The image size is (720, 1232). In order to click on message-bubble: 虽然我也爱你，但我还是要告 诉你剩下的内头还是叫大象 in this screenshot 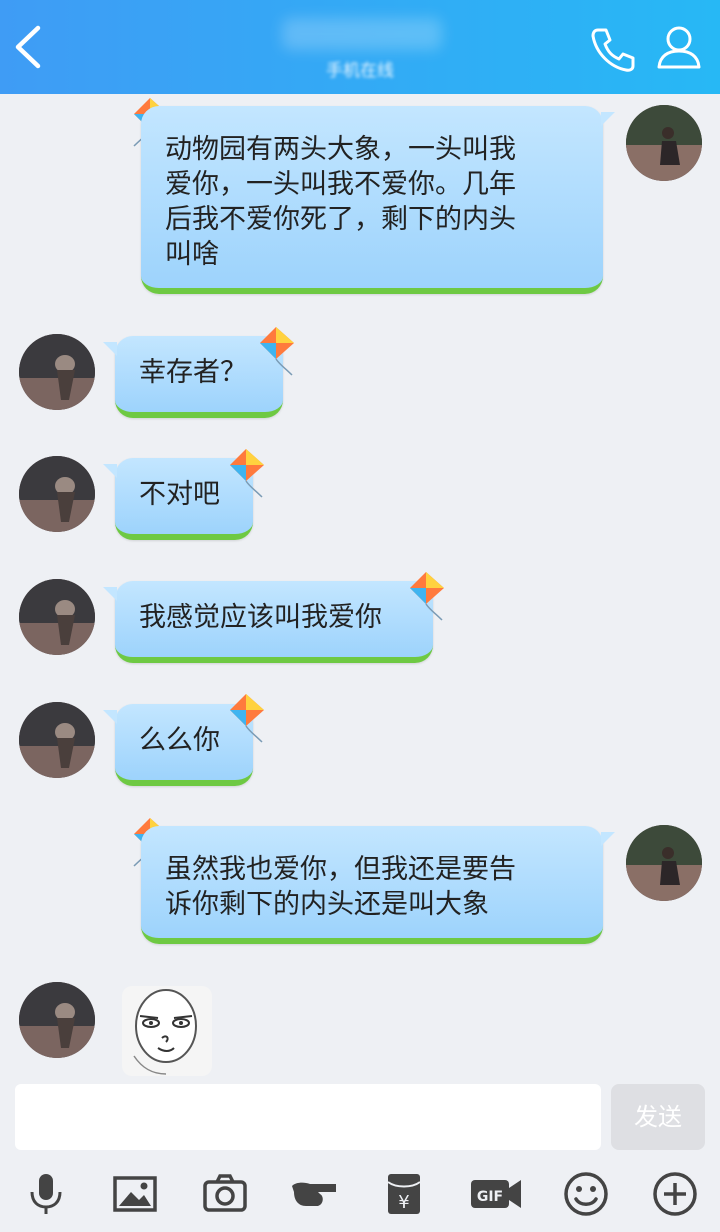, I will do `click(372, 885)`.